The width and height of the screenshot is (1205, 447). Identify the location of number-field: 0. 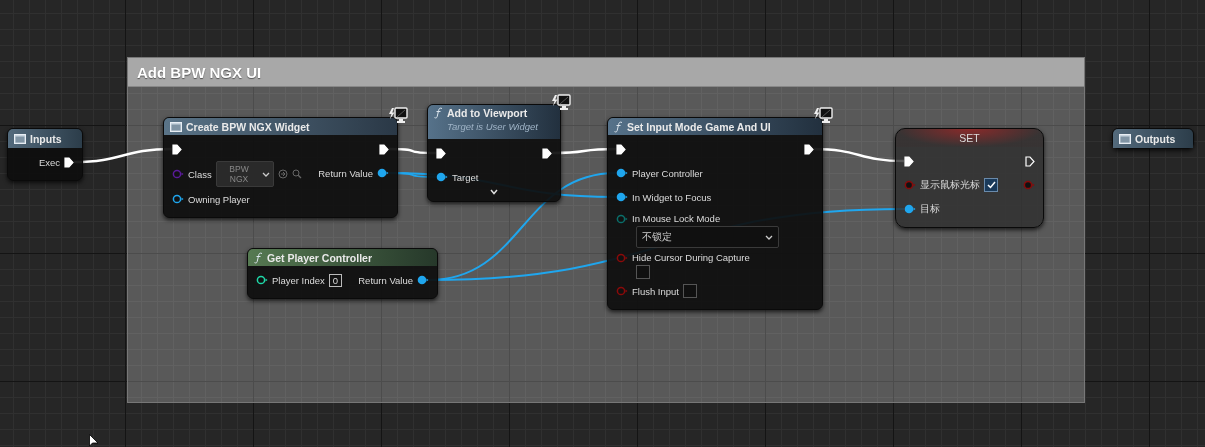
(335, 280).